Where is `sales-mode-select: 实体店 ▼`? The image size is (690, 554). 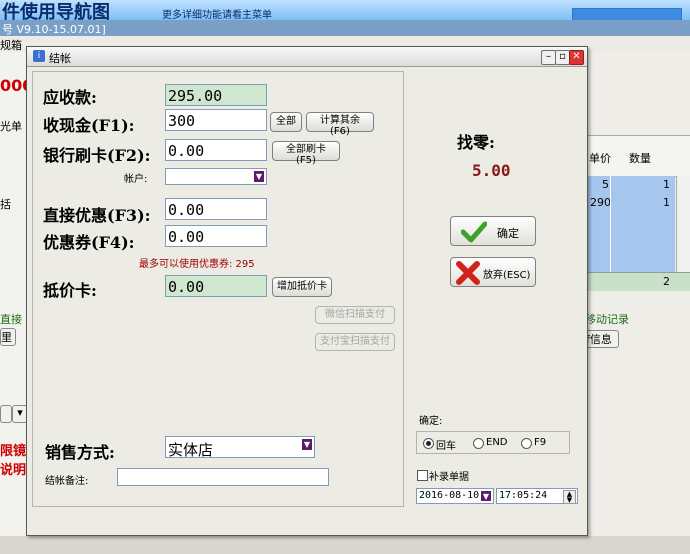
sales-mode-select: 实体店 ▼ is located at coordinates (240, 447).